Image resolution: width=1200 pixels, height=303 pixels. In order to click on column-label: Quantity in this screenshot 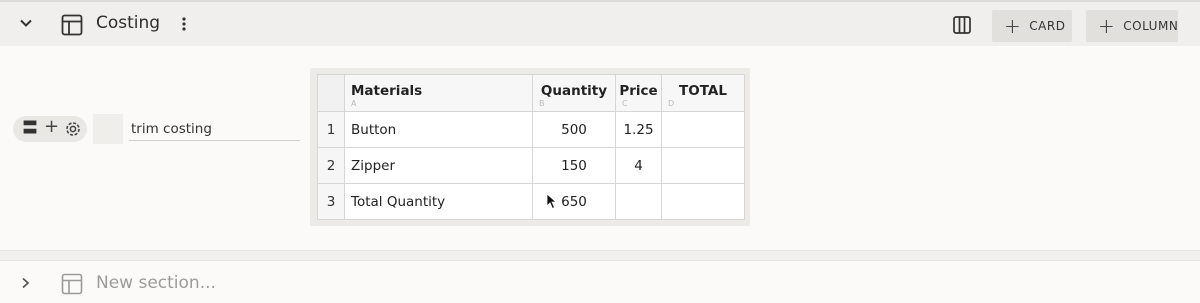, I will do `click(574, 91)`.